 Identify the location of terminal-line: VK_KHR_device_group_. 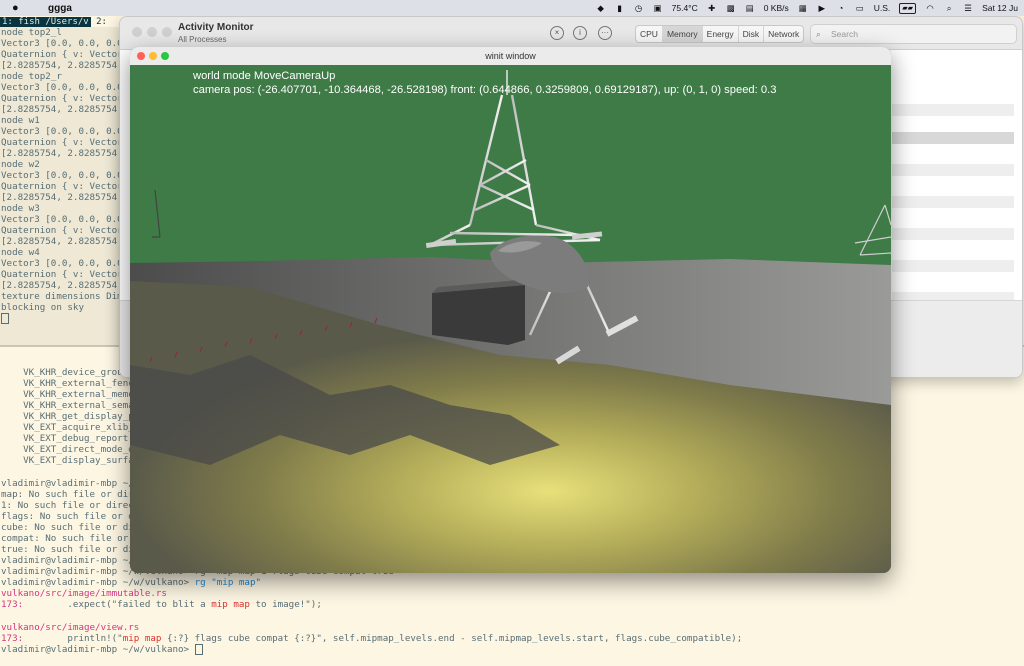
(67, 372).